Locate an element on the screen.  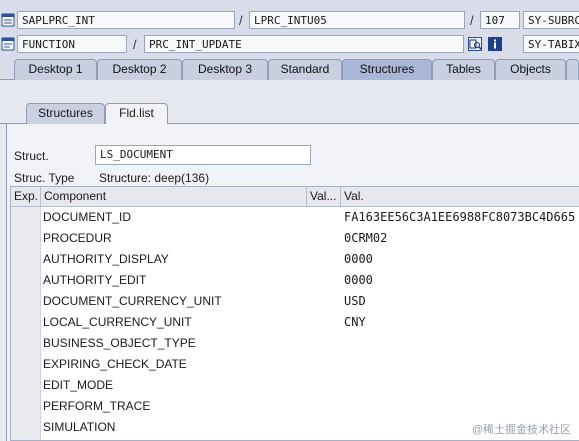
component-cell: LOCAL_CURRENCY_UNIT is located at coordinates (117, 322).